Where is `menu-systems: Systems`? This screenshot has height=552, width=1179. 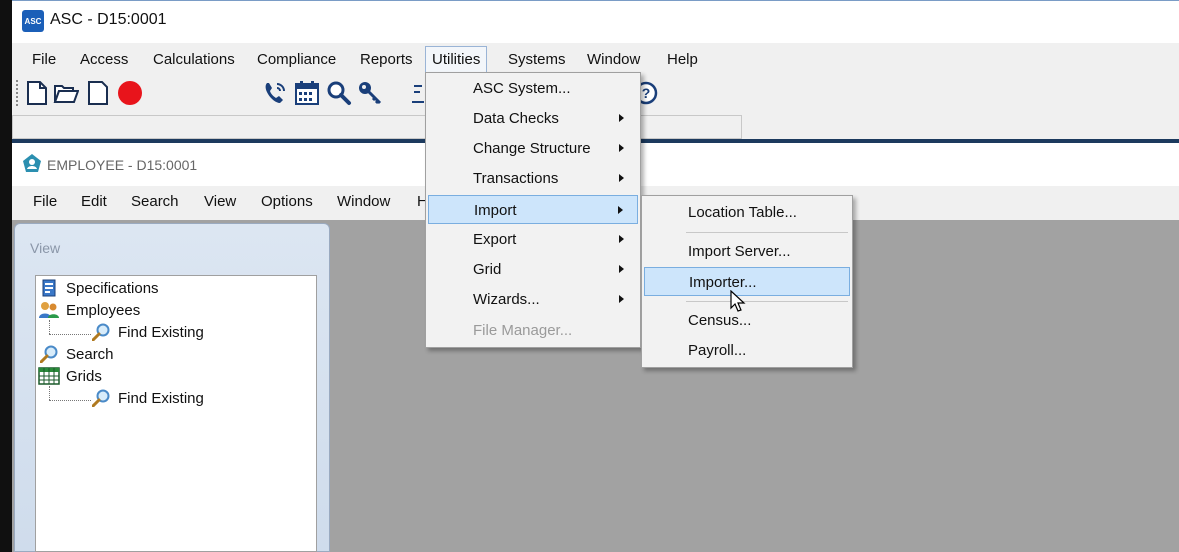 menu-systems: Systems is located at coordinates (537, 61).